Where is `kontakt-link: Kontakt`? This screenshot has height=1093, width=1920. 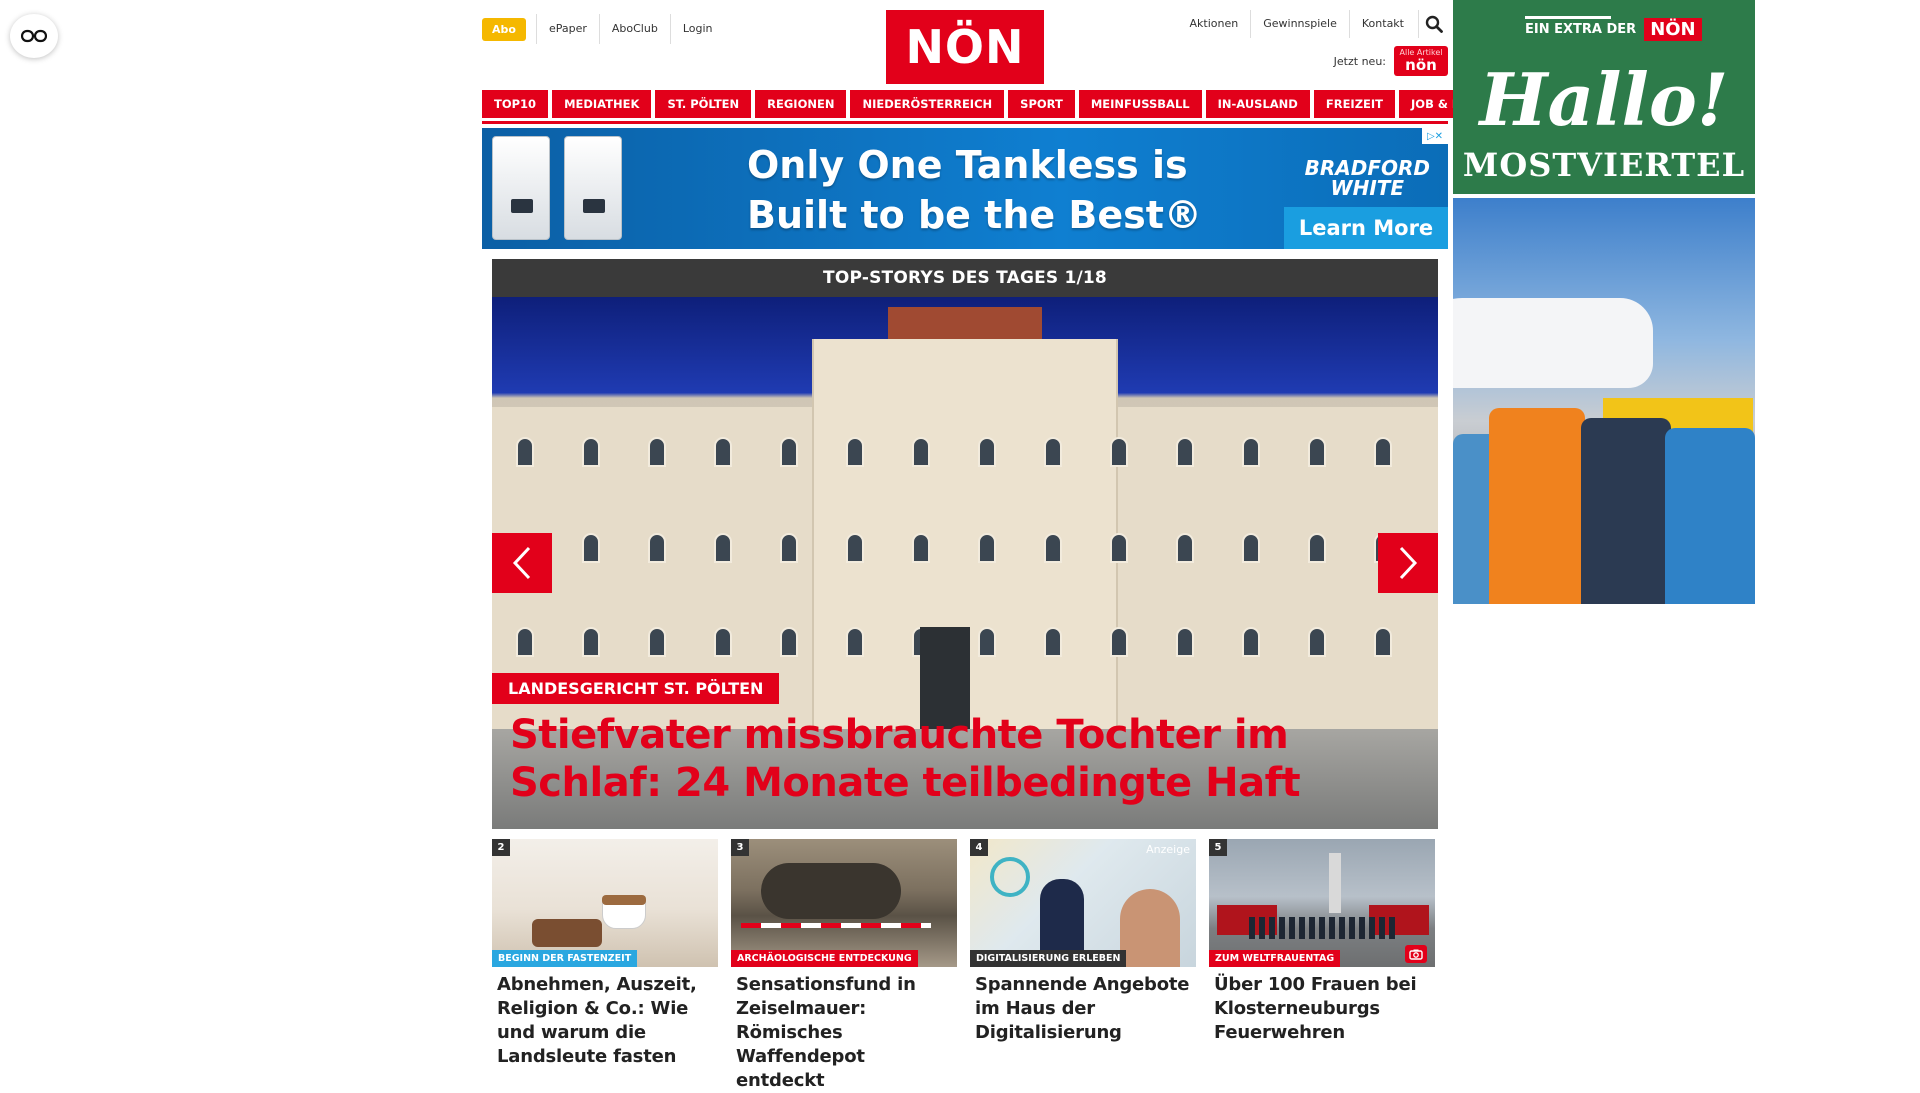 kontakt-link: Kontakt is located at coordinates (1382, 24).